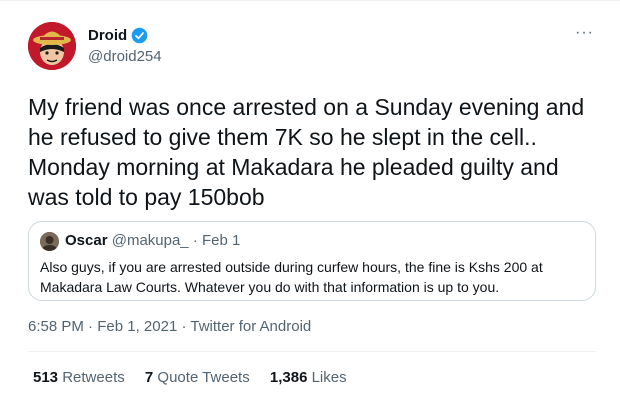 This screenshot has width=620, height=406. I want to click on quoted-date: Feb 1, so click(221, 240).